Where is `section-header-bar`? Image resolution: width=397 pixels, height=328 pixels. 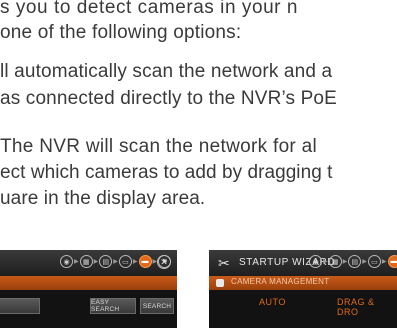
section-header-bar is located at coordinates (88, 283).